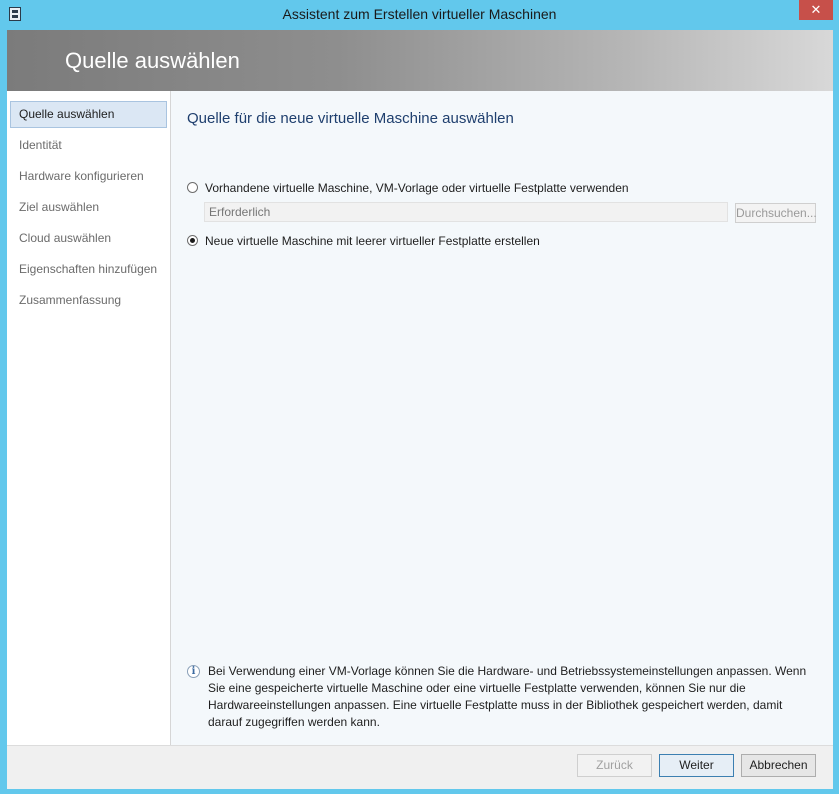 This screenshot has width=839, height=794. What do you see at coordinates (88, 300) in the screenshot?
I see `sidebar-item-zusammenfassung: Zusammenfassung` at bounding box center [88, 300].